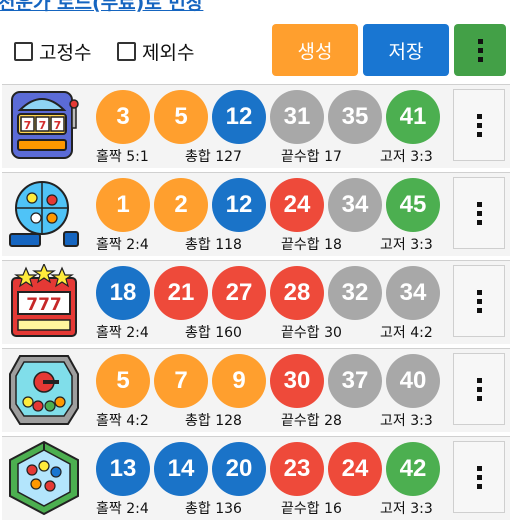 This screenshot has height=524, width=512. Describe the element at coordinates (44, 214) in the screenshot. I see `lottery-drum-icon` at that location.